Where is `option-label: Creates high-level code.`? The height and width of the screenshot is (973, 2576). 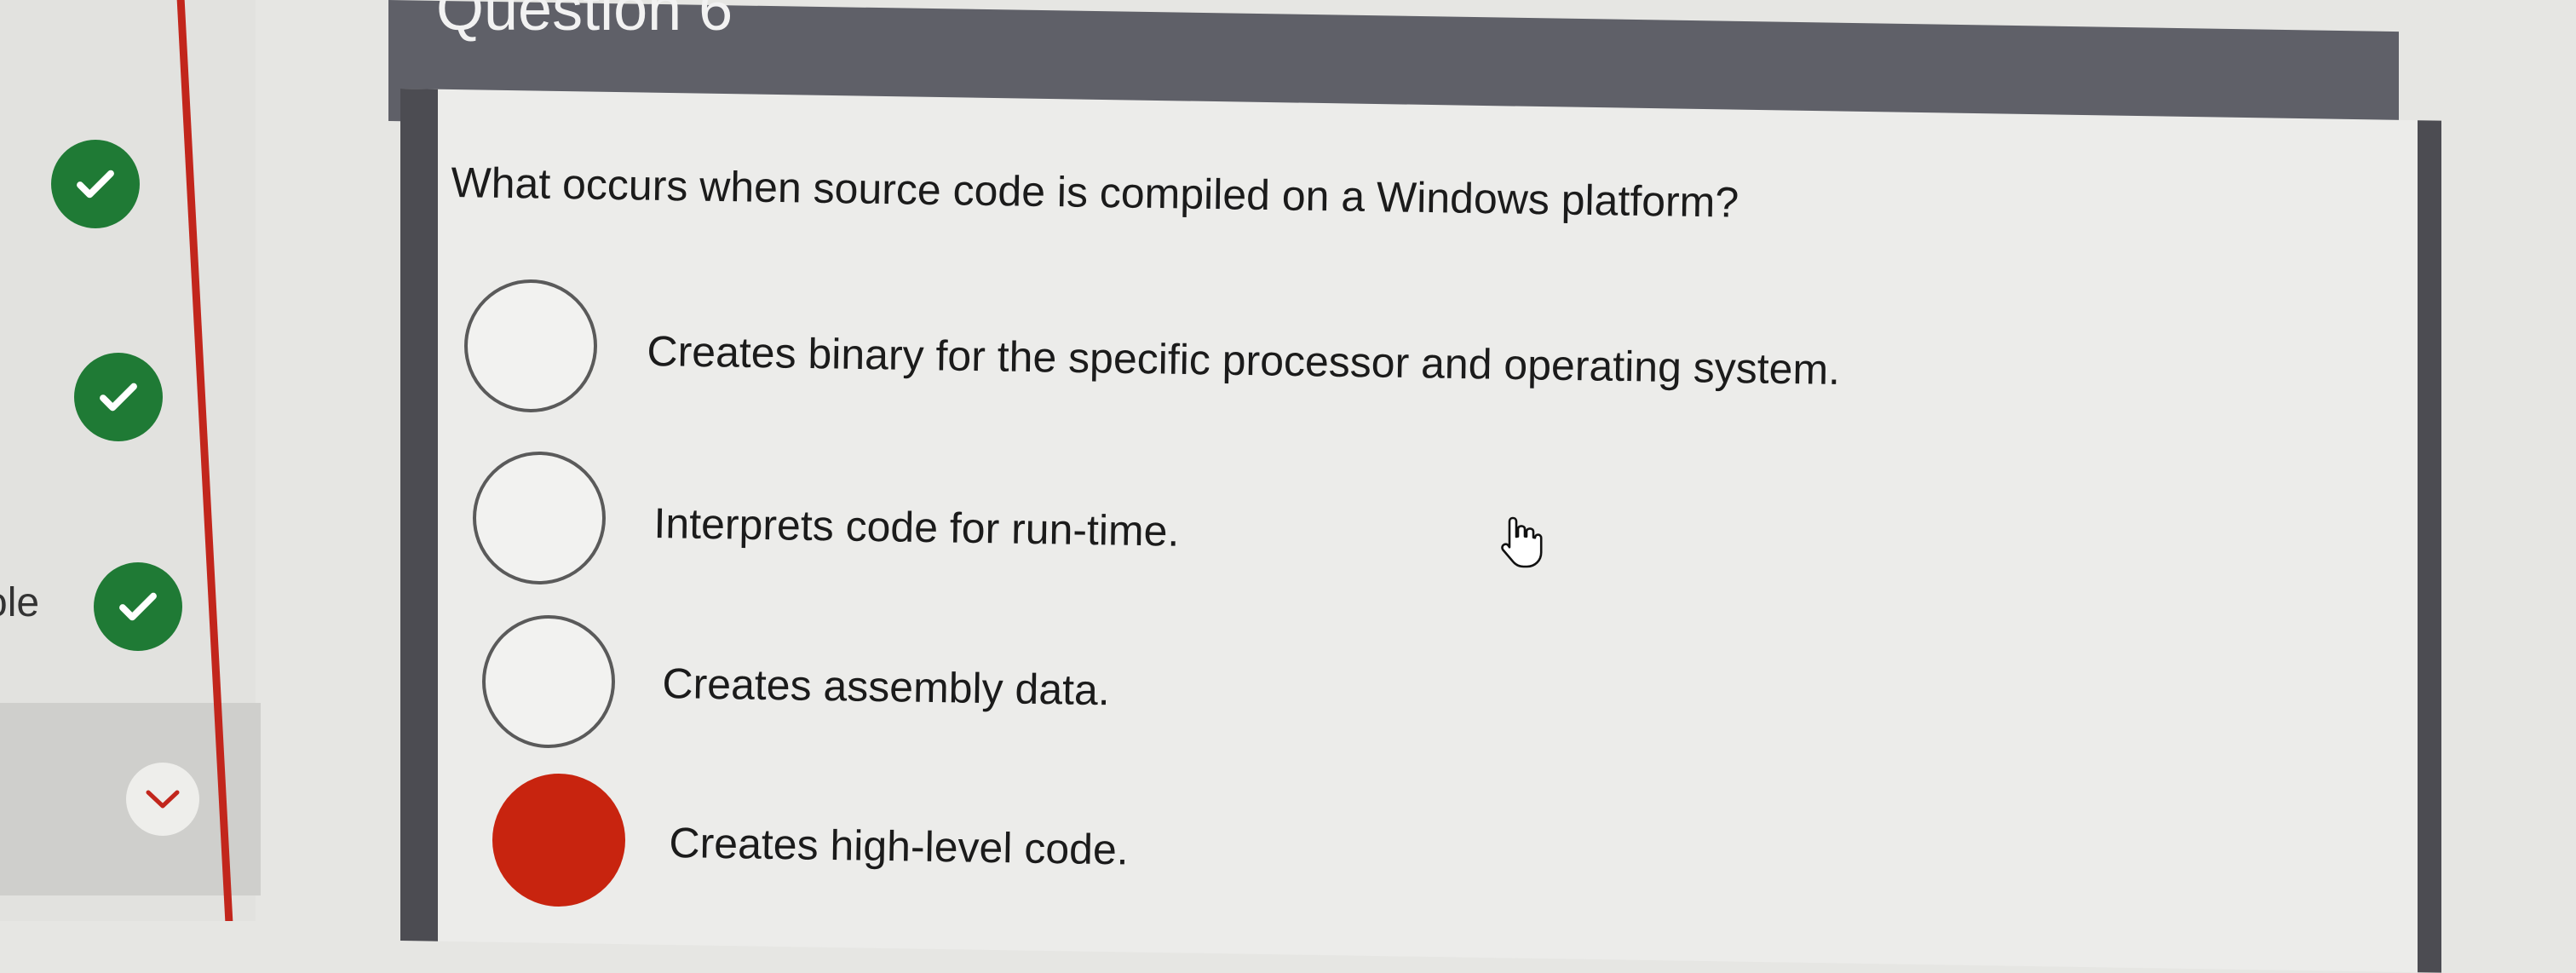
option-label: Creates high-level code. is located at coordinates (900, 846).